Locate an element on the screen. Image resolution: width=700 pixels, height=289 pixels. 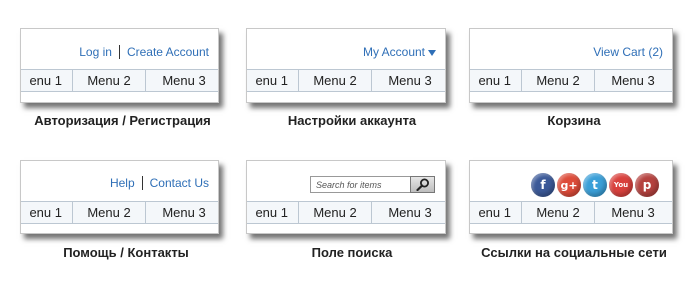
magnifier-icon is located at coordinates (422, 184).